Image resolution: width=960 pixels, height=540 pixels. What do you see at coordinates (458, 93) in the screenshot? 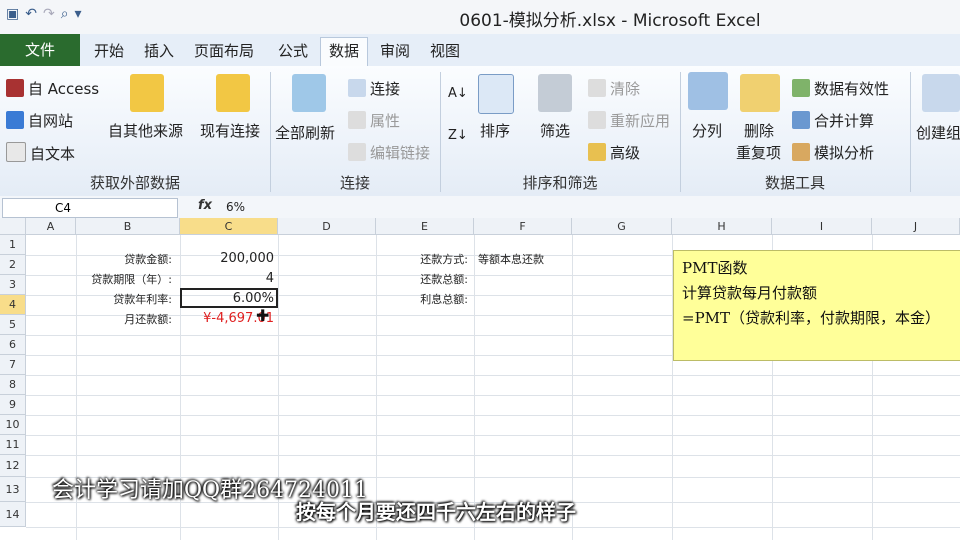
I see `sort-ascending-icon: A↓` at bounding box center [458, 93].